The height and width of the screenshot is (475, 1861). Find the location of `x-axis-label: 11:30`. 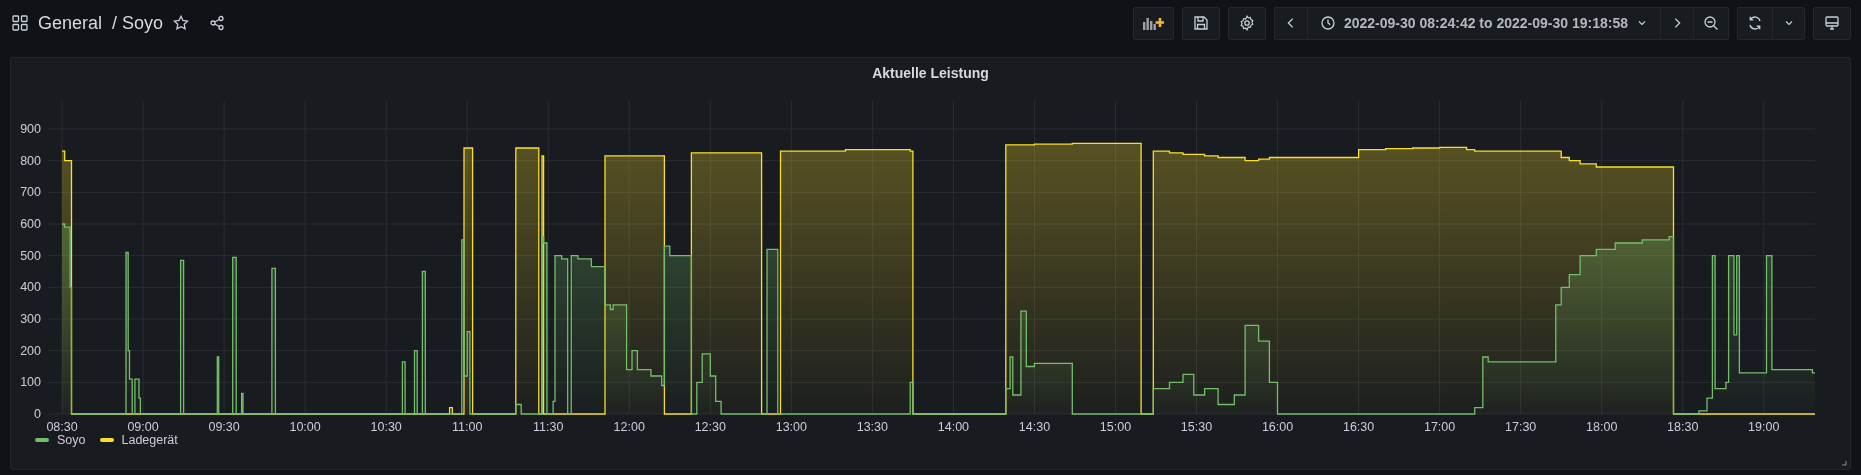

x-axis-label: 11:30 is located at coordinates (548, 427).